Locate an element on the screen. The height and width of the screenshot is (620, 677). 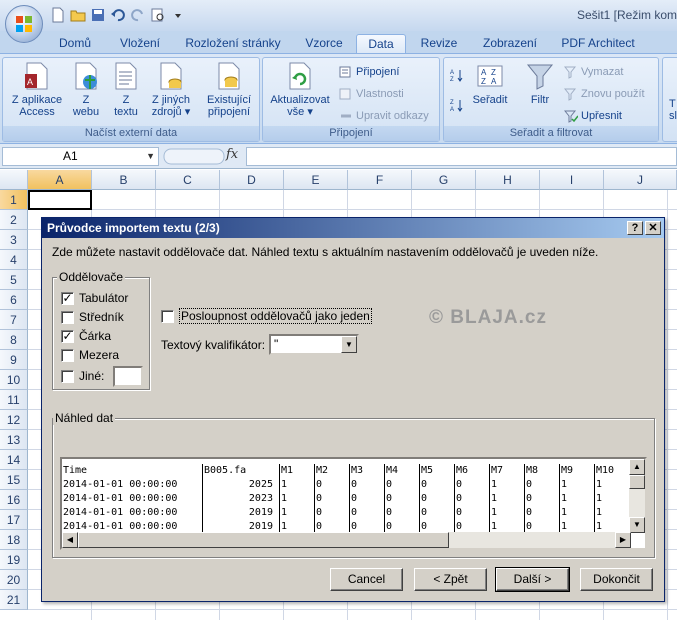
checkbox-space: Mezera is located at coordinates (90, 355).